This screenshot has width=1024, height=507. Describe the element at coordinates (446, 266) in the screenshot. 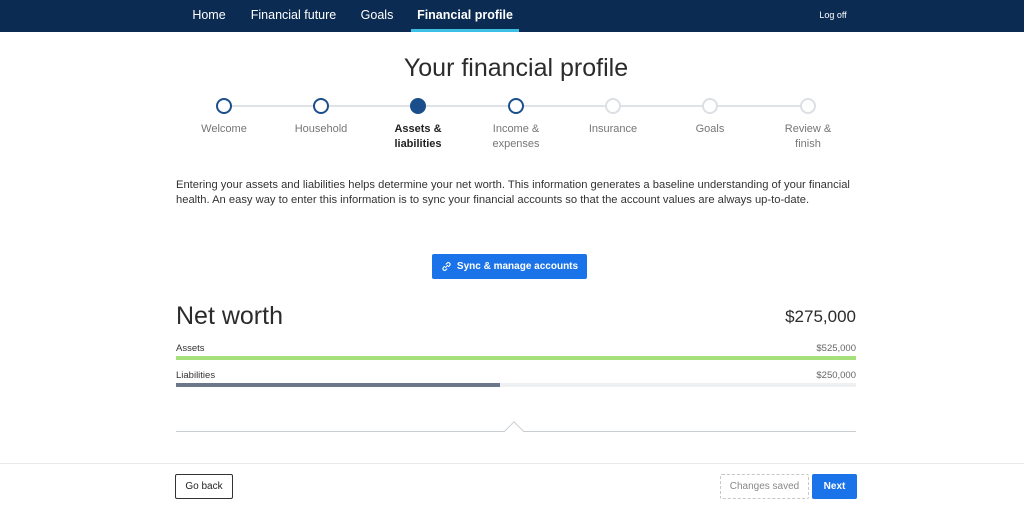

I see `link-icon` at that location.